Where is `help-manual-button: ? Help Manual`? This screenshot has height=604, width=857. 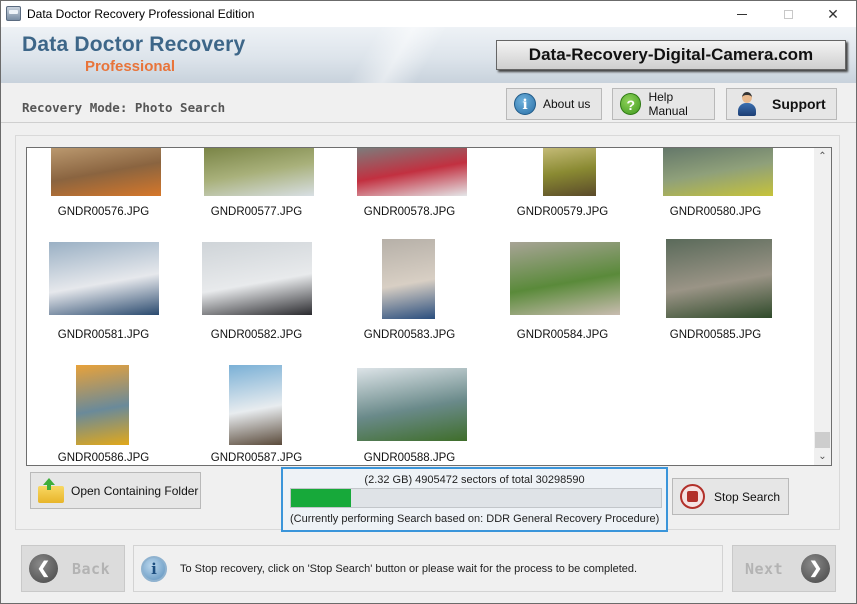 help-manual-button: ? Help Manual is located at coordinates (663, 104).